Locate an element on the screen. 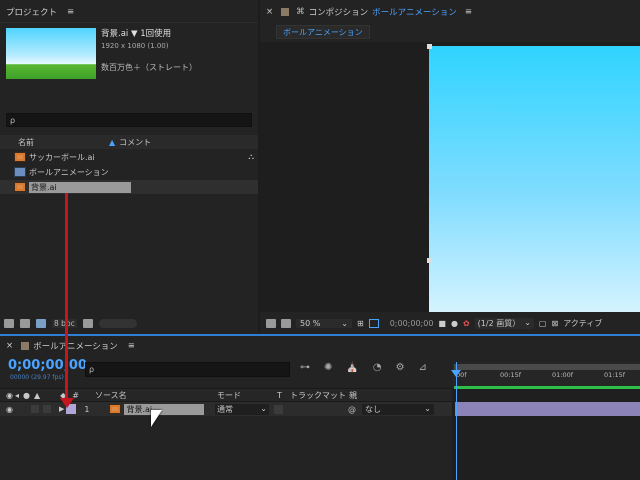 The width and height of the screenshot is (640, 480). composition-panel-header: × ⌘ コンポジション ボールアニメーション ≡ is located at coordinates (450, 12).